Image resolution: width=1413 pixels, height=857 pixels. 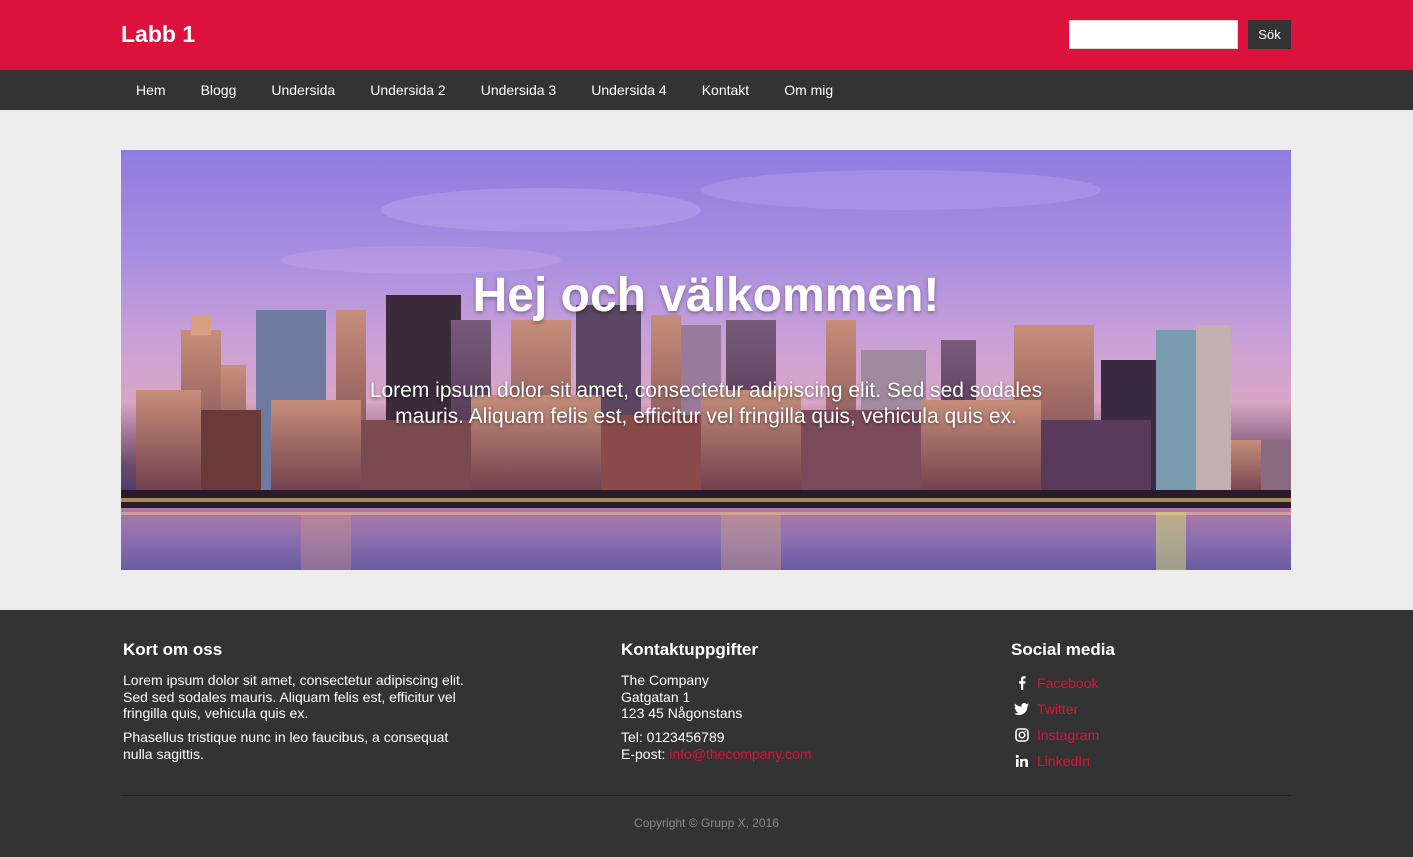 What do you see at coordinates (1021, 735) in the screenshot?
I see `instagram-icon` at bounding box center [1021, 735].